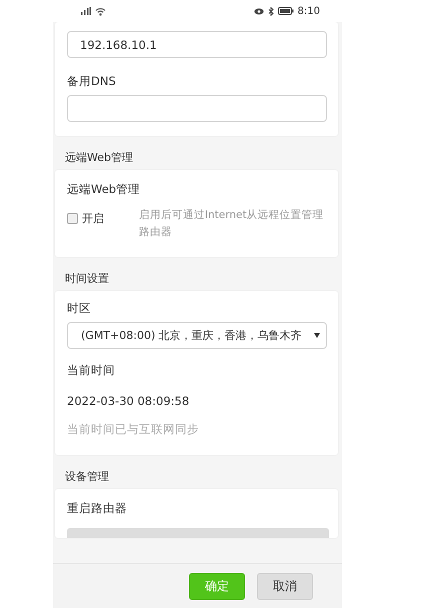 The height and width of the screenshot is (608, 438). Describe the element at coordinates (197, 335) in the screenshot. I see `timezone-select: (GMT+08:00) 北京，重庆，香港，乌鲁木齐` at that location.